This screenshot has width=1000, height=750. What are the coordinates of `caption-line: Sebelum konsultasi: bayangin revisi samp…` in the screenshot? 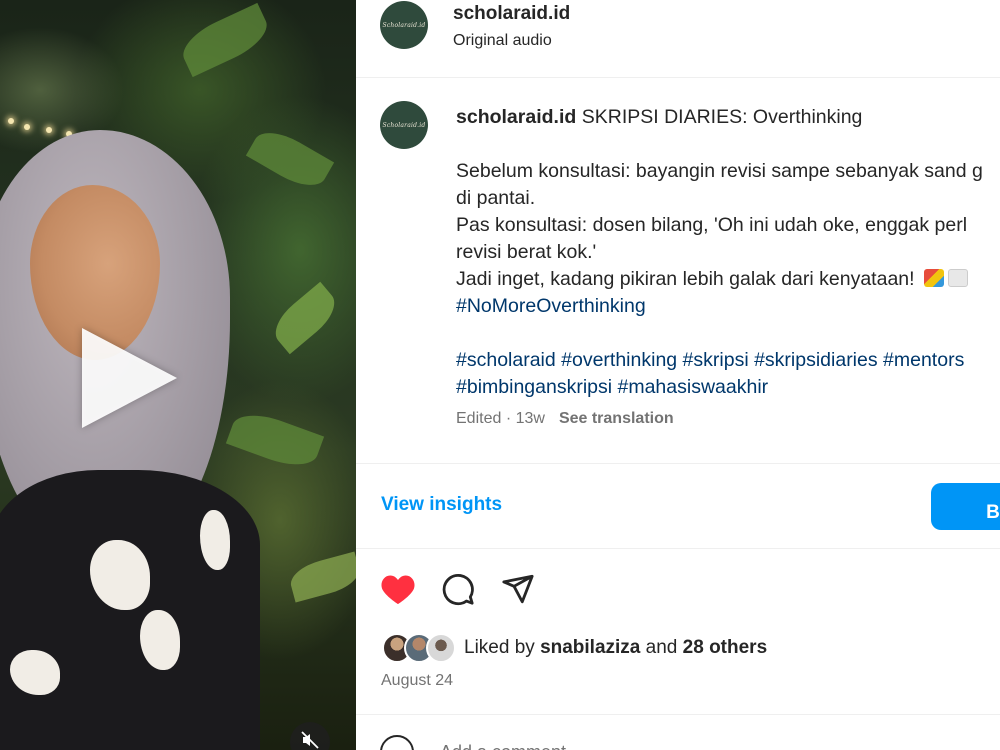 It's located at (719, 171).